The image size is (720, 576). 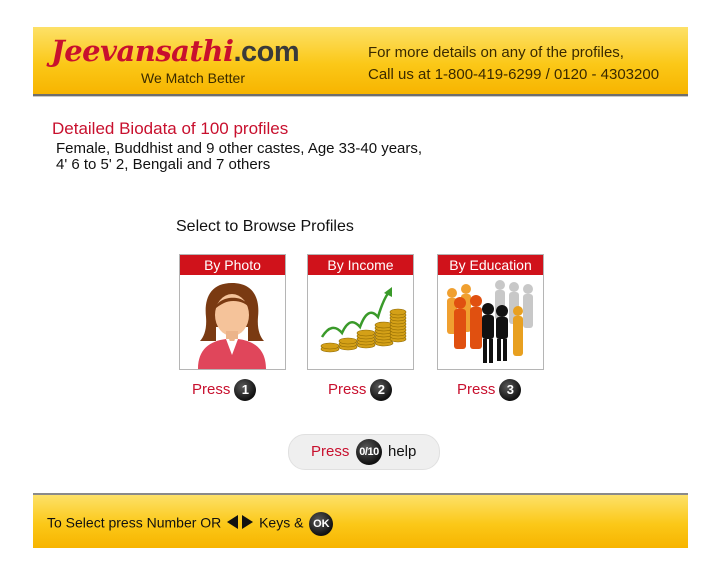 What do you see at coordinates (170, 128) in the screenshot?
I see `biodata-title: Detailed Biodata of 100 profiles` at bounding box center [170, 128].